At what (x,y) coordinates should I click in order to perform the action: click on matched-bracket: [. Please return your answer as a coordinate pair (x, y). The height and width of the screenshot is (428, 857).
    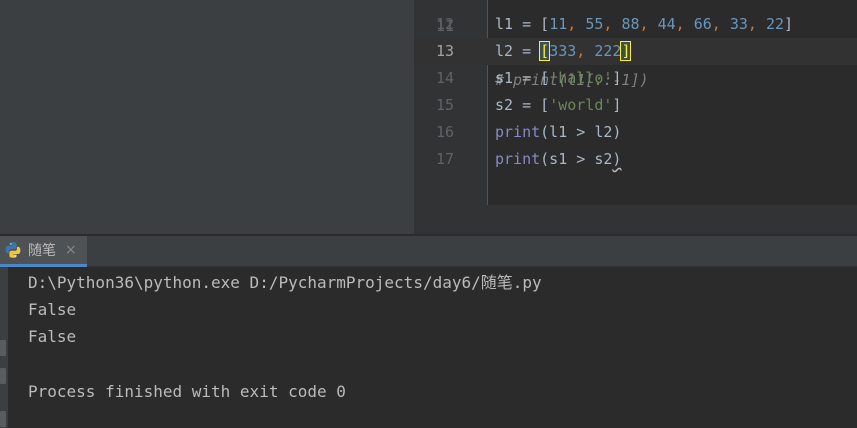
    Looking at the image, I should click on (545, 51).